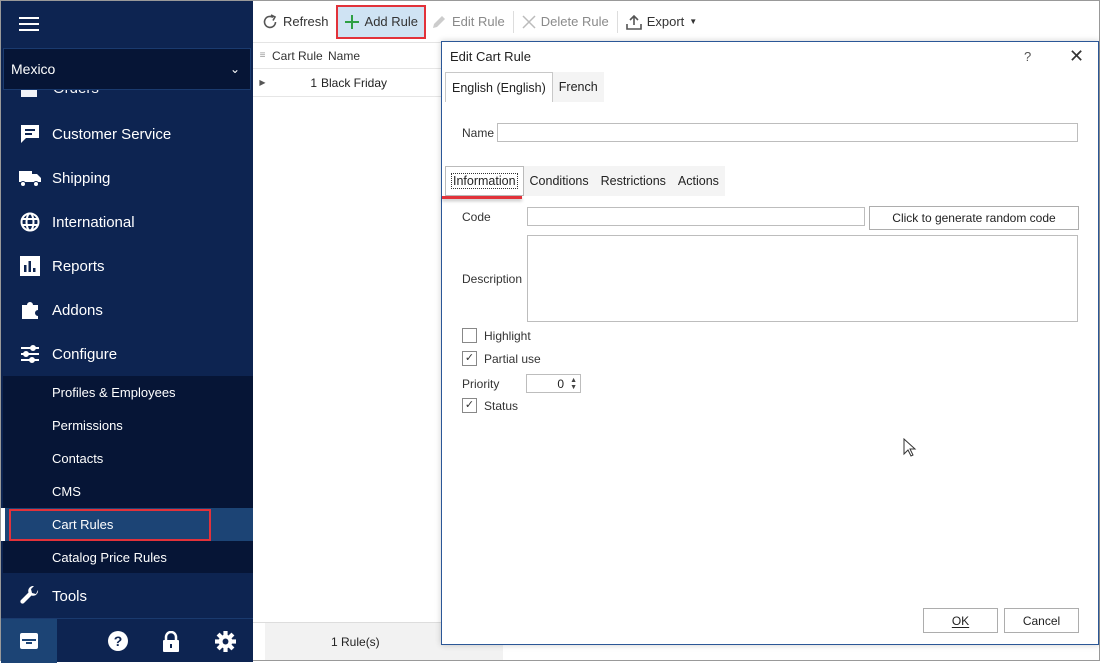 The height and width of the screenshot is (663, 1100). I want to click on tab-actions: Actions, so click(698, 181).